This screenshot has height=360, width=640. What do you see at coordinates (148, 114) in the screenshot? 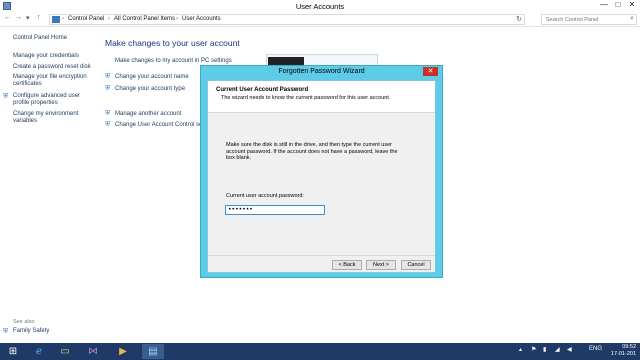
I see `manage-another-account-link: Manage another account` at bounding box center [148, 114].